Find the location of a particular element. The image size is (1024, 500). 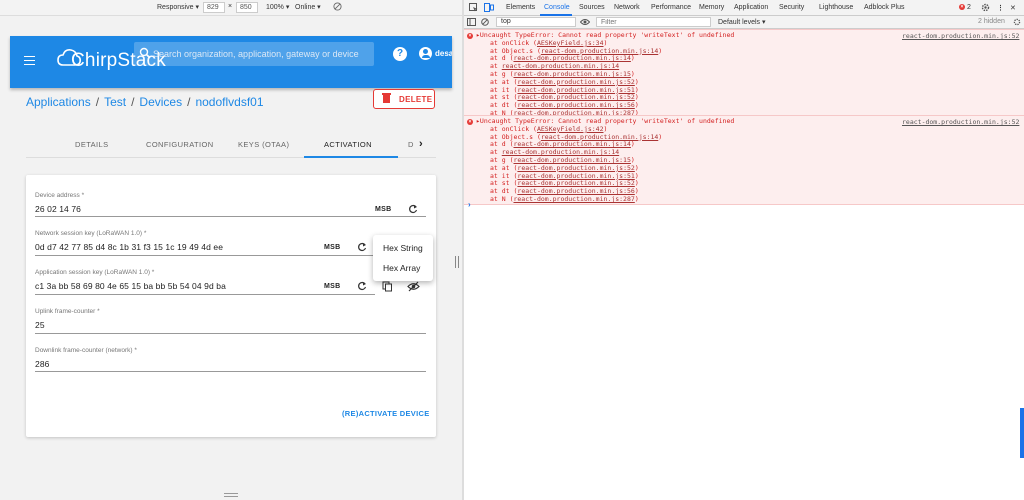

stack-frame-prefix: at is located at coordinates (496, 152).